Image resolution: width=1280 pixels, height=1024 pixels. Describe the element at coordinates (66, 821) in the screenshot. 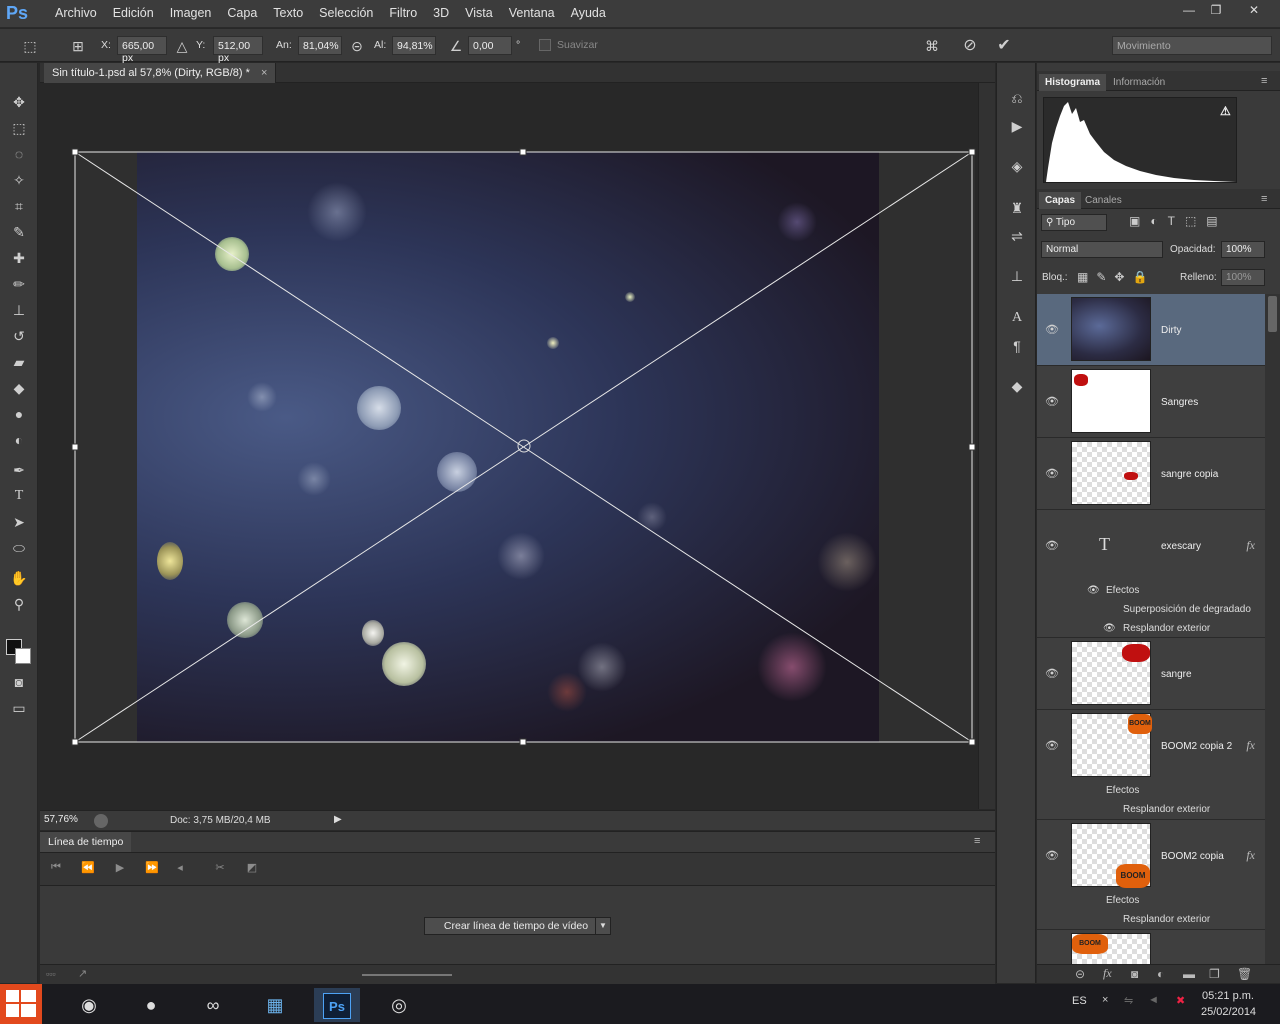

I see `zoom-level: 57,76%` at that location.